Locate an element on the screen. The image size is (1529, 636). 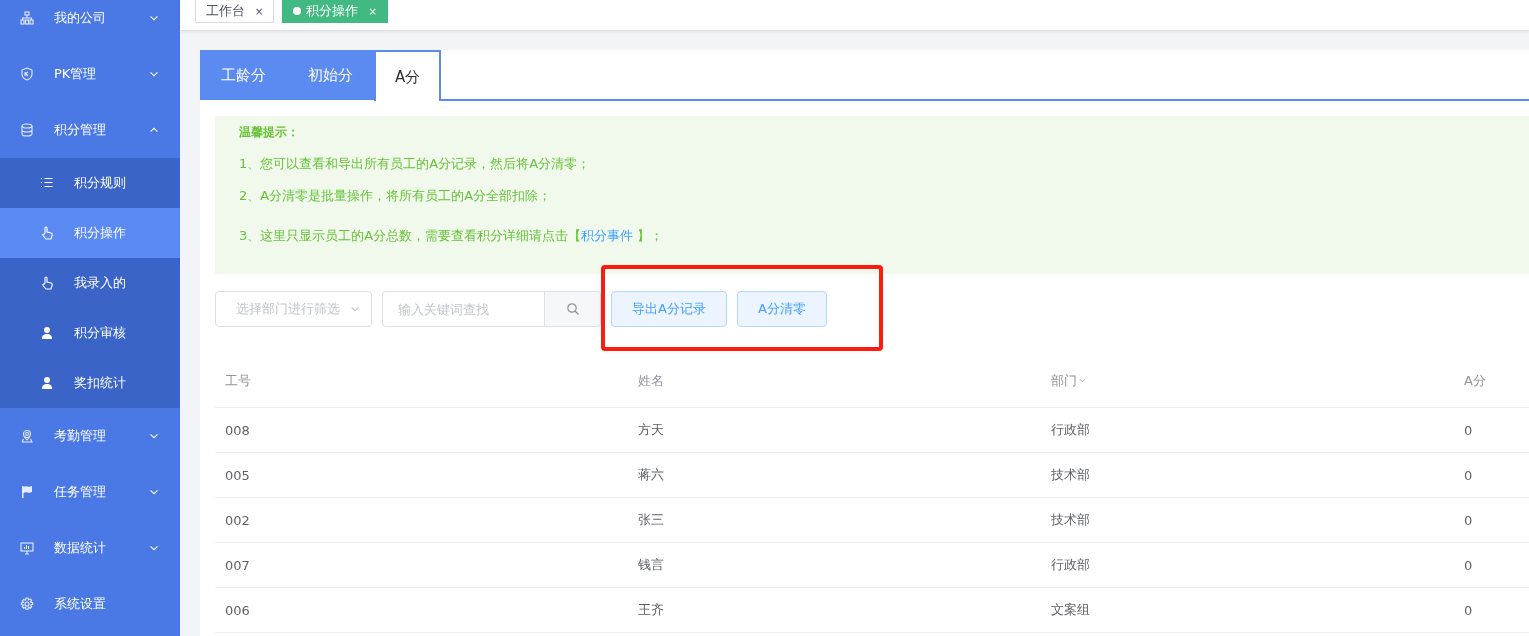
submenu-item: 我录入的 is located at coordinates (90, 283).